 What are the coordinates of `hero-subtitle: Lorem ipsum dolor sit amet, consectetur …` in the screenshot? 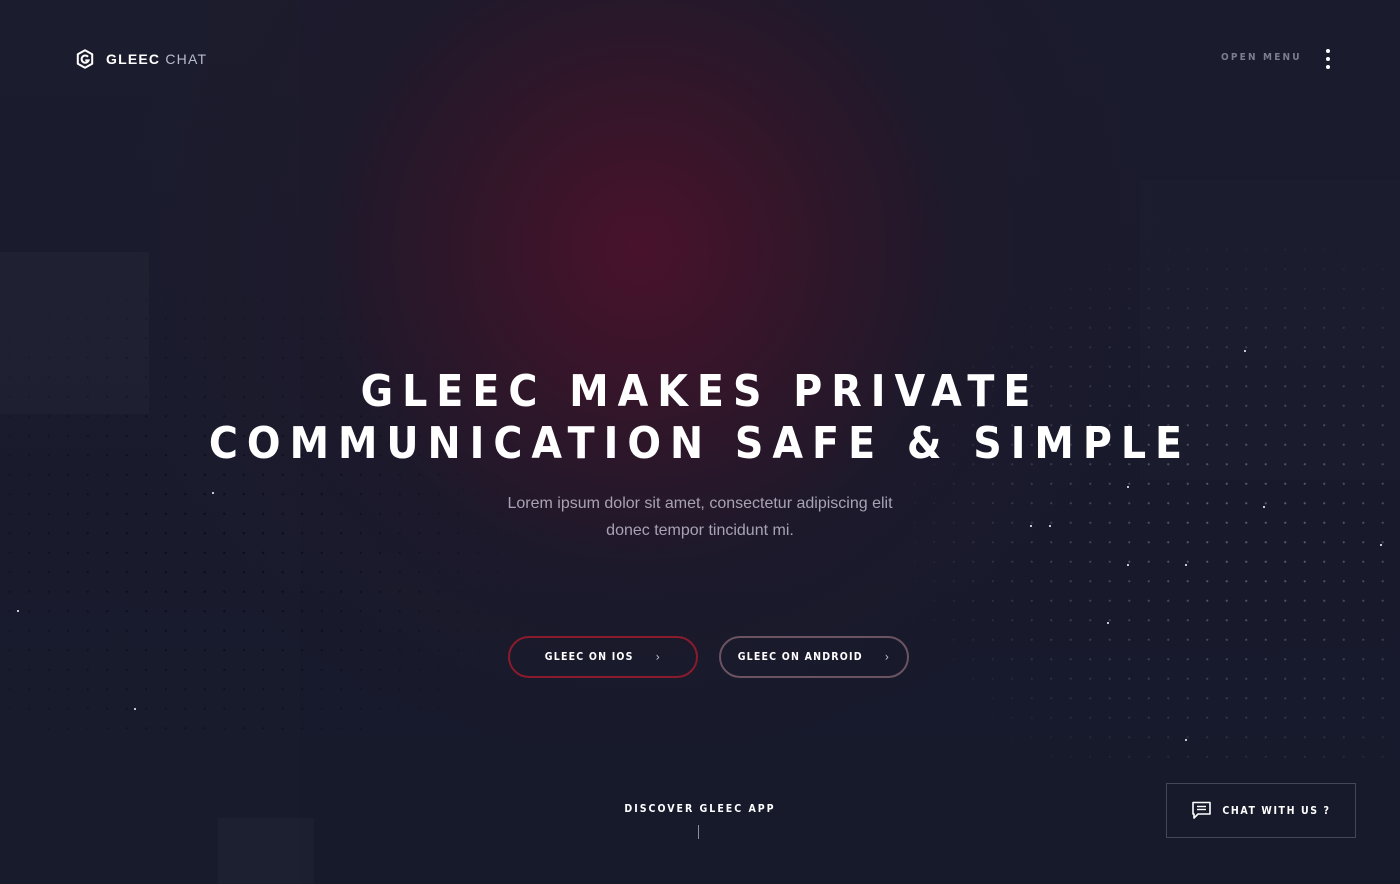 It's located at (700, 517).